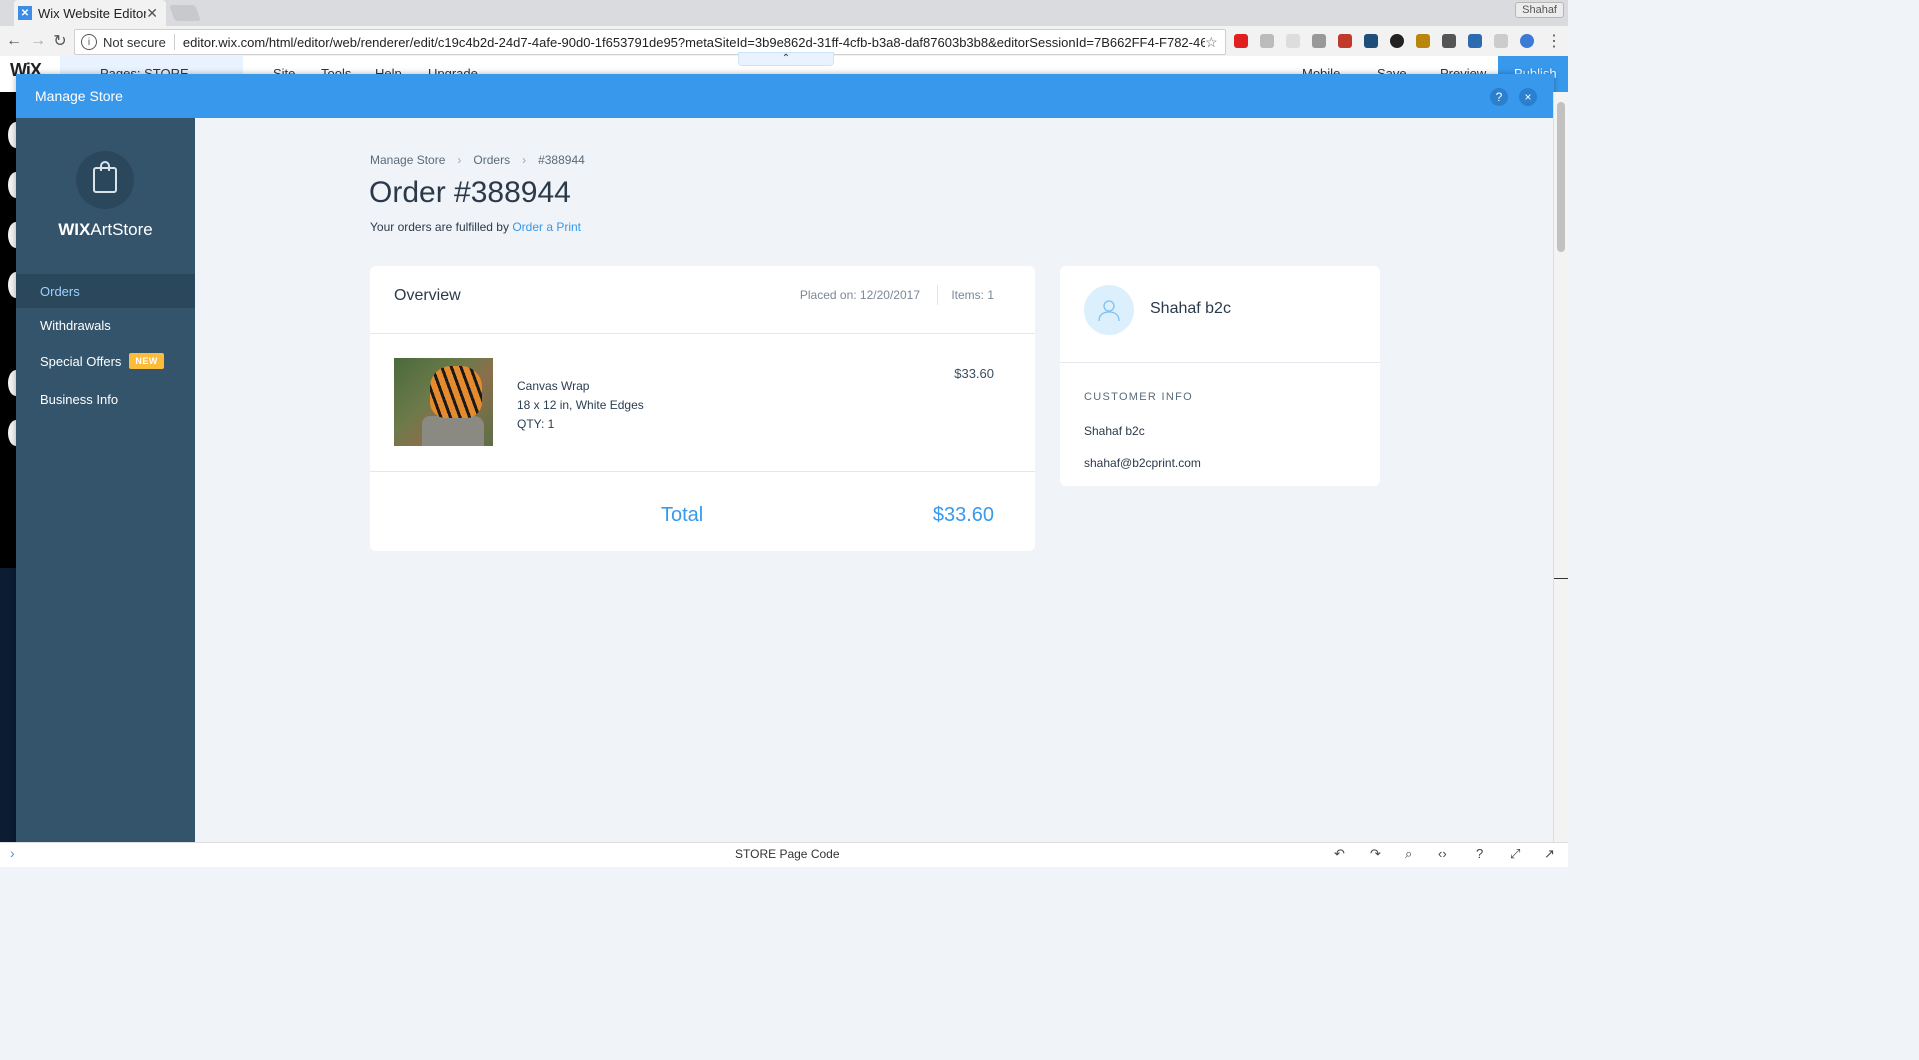  What do you see at coordinates (1397, 41) in the screenshot?
I see `extension-chrome-icon` at bounding box center [1397, 41].